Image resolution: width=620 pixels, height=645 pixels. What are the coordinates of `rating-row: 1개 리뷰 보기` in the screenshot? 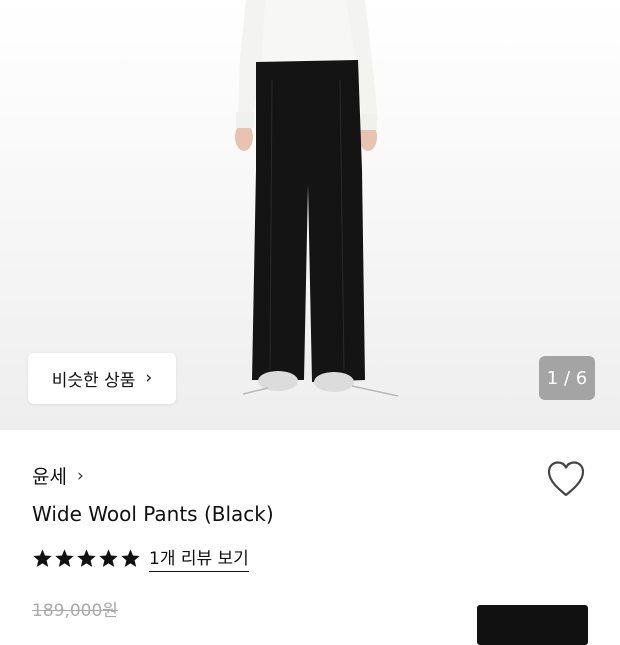 It's located at (140, 558).